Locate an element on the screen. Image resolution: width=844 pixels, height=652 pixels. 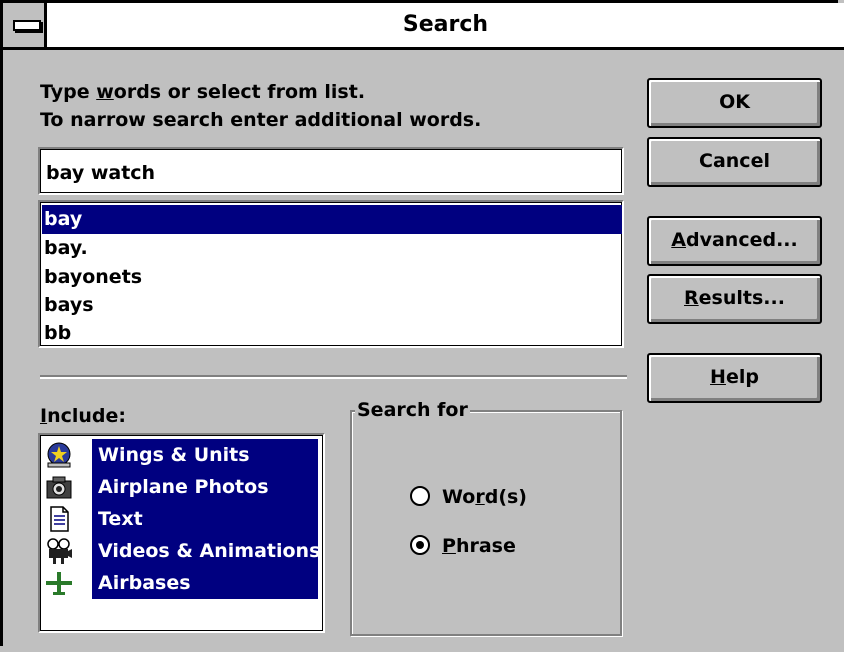
search-field is located at coordinates (331, 171).